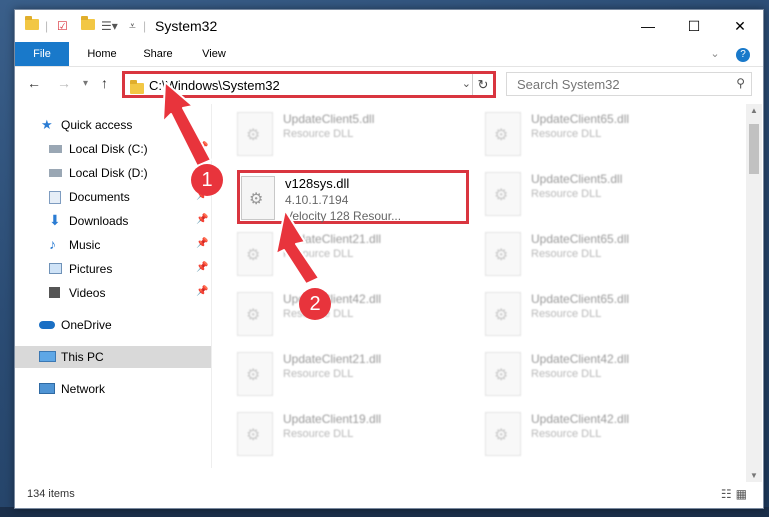 The height and width of the screenshot is (517, 769). Describe the element at coordinates (241, 183) in the screenshot. I see `annotation-arrows` at that location.